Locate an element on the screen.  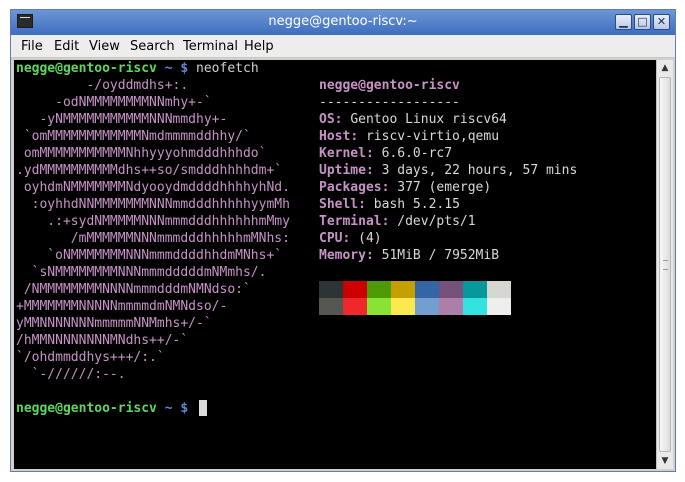
logo-line: /mMMMMMMNNNmmmdddhhhhhmMNhs: is located at coordinates (153, 238).